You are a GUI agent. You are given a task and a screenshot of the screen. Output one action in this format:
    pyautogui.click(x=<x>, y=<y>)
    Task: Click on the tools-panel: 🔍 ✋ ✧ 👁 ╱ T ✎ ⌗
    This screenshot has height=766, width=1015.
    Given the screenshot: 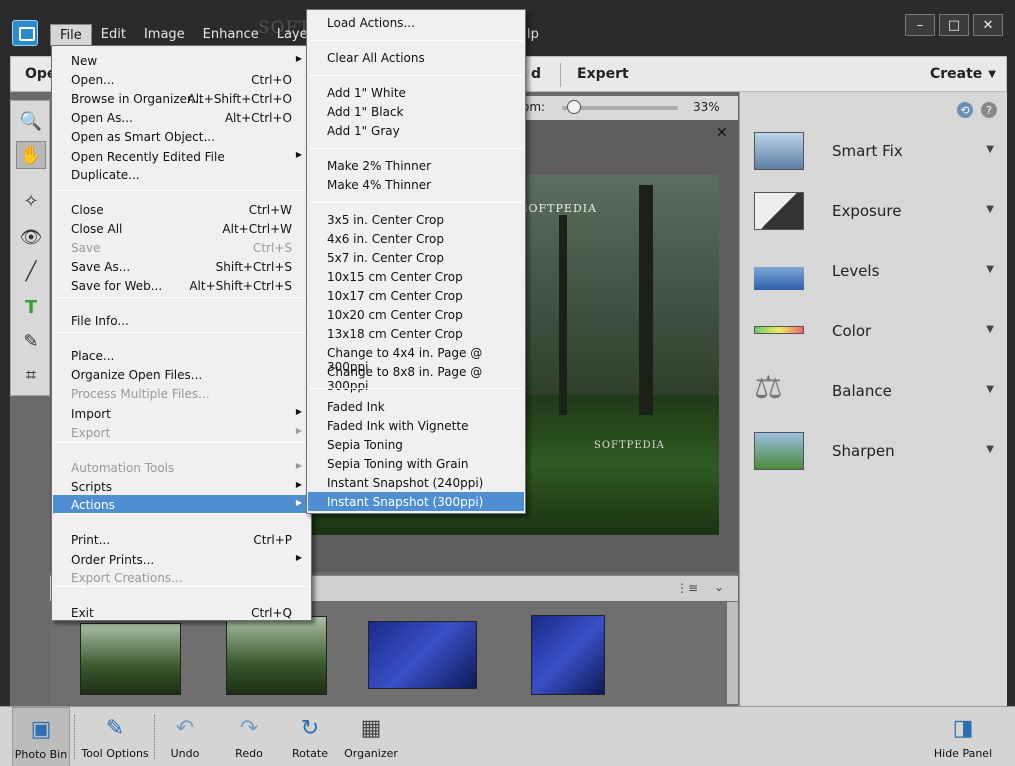 What is the action you would take?
    pyautogui.click(x=30, y=248)
    